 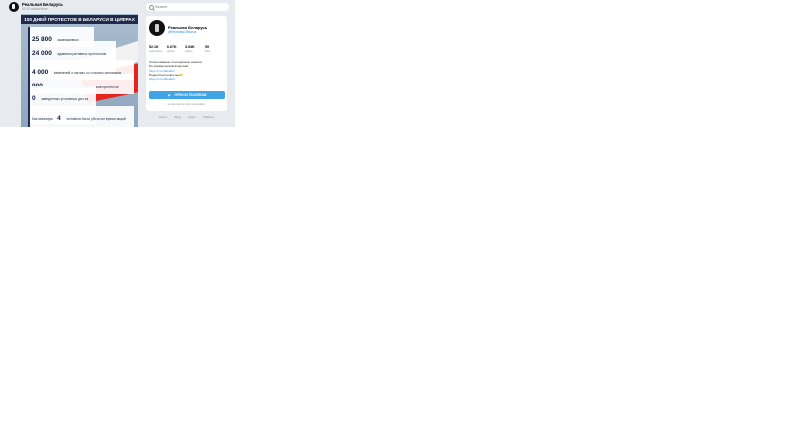 I want to click on join-note: to view and join the conversation, so click(x=186, y=104).